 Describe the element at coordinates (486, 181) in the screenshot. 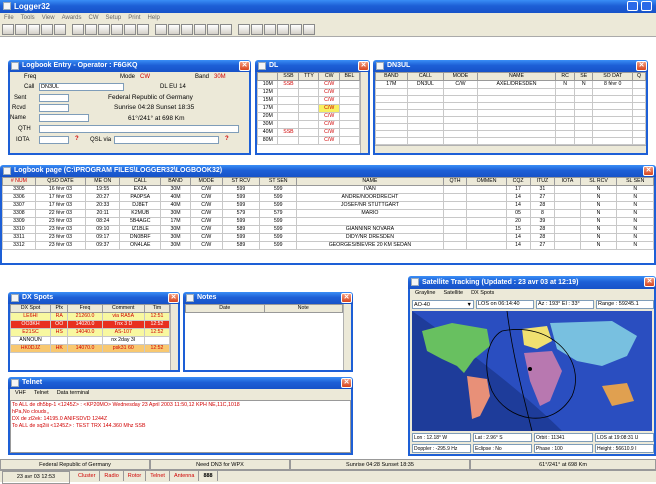

I see `column-header: OMMEN` at that location.